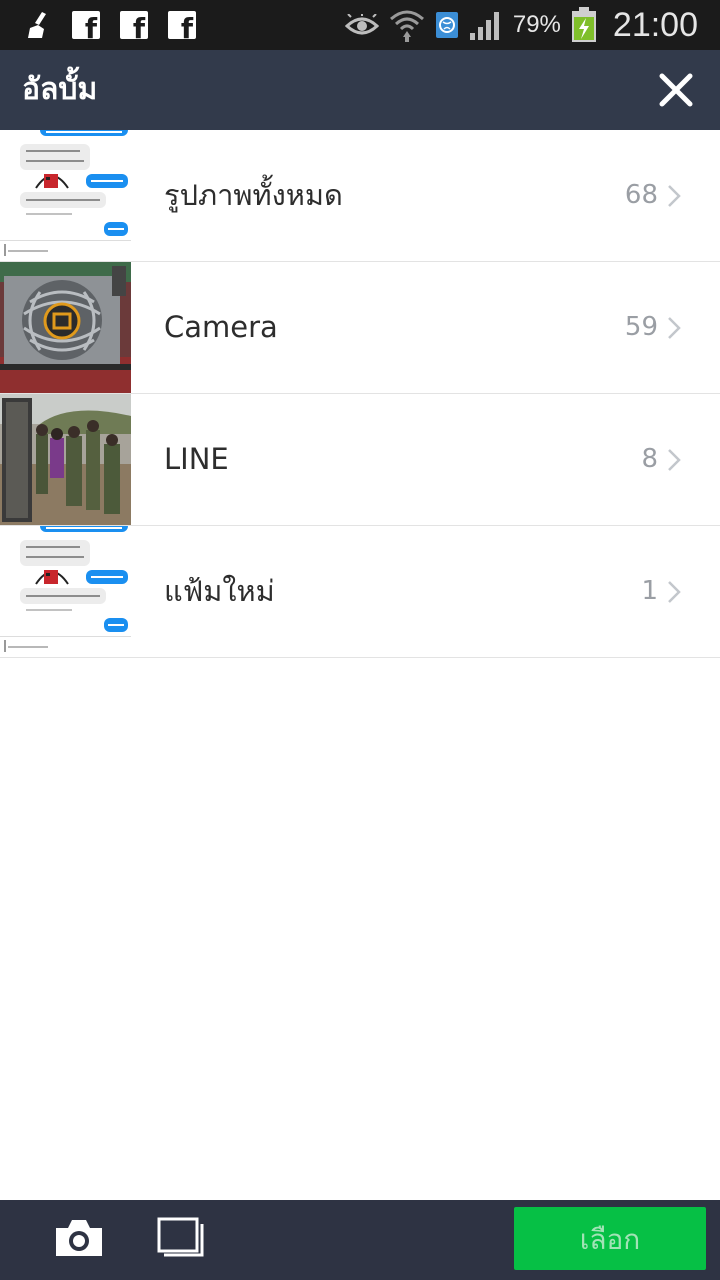 The image size is (720, 1280). Describe the element at coordinates (655, 24) in the screenshot. I see `clock: 21:00` at that location.